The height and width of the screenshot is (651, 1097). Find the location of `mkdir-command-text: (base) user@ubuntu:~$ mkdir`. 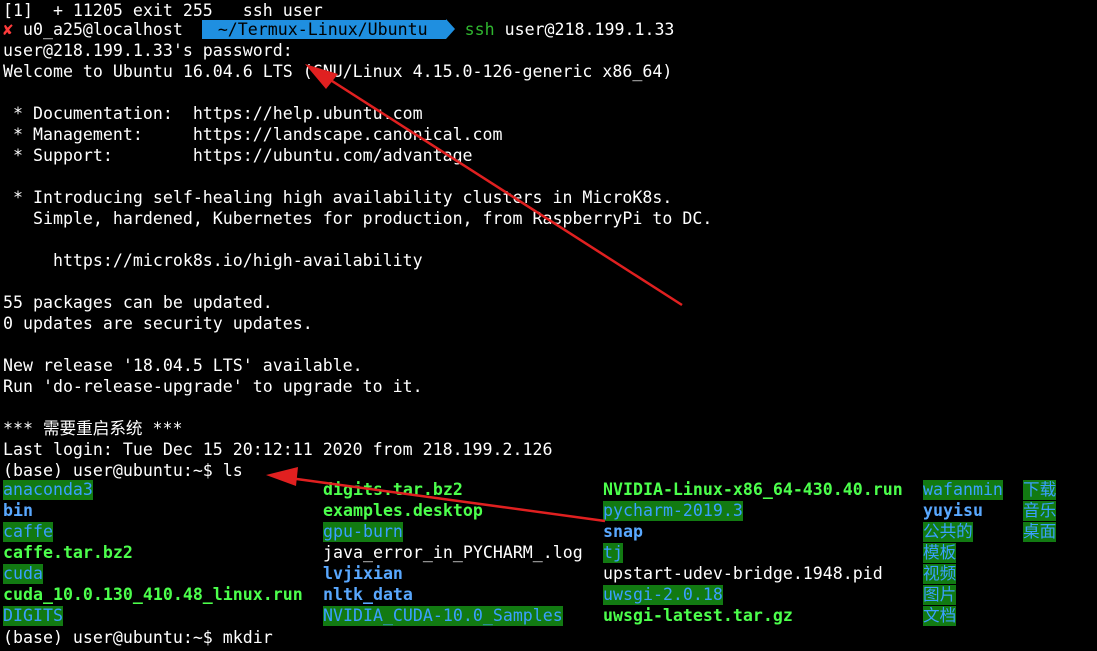

mkdir-command-text: (base) user@ubuntu:~$ mkdir is located at coordinates (138, 637).